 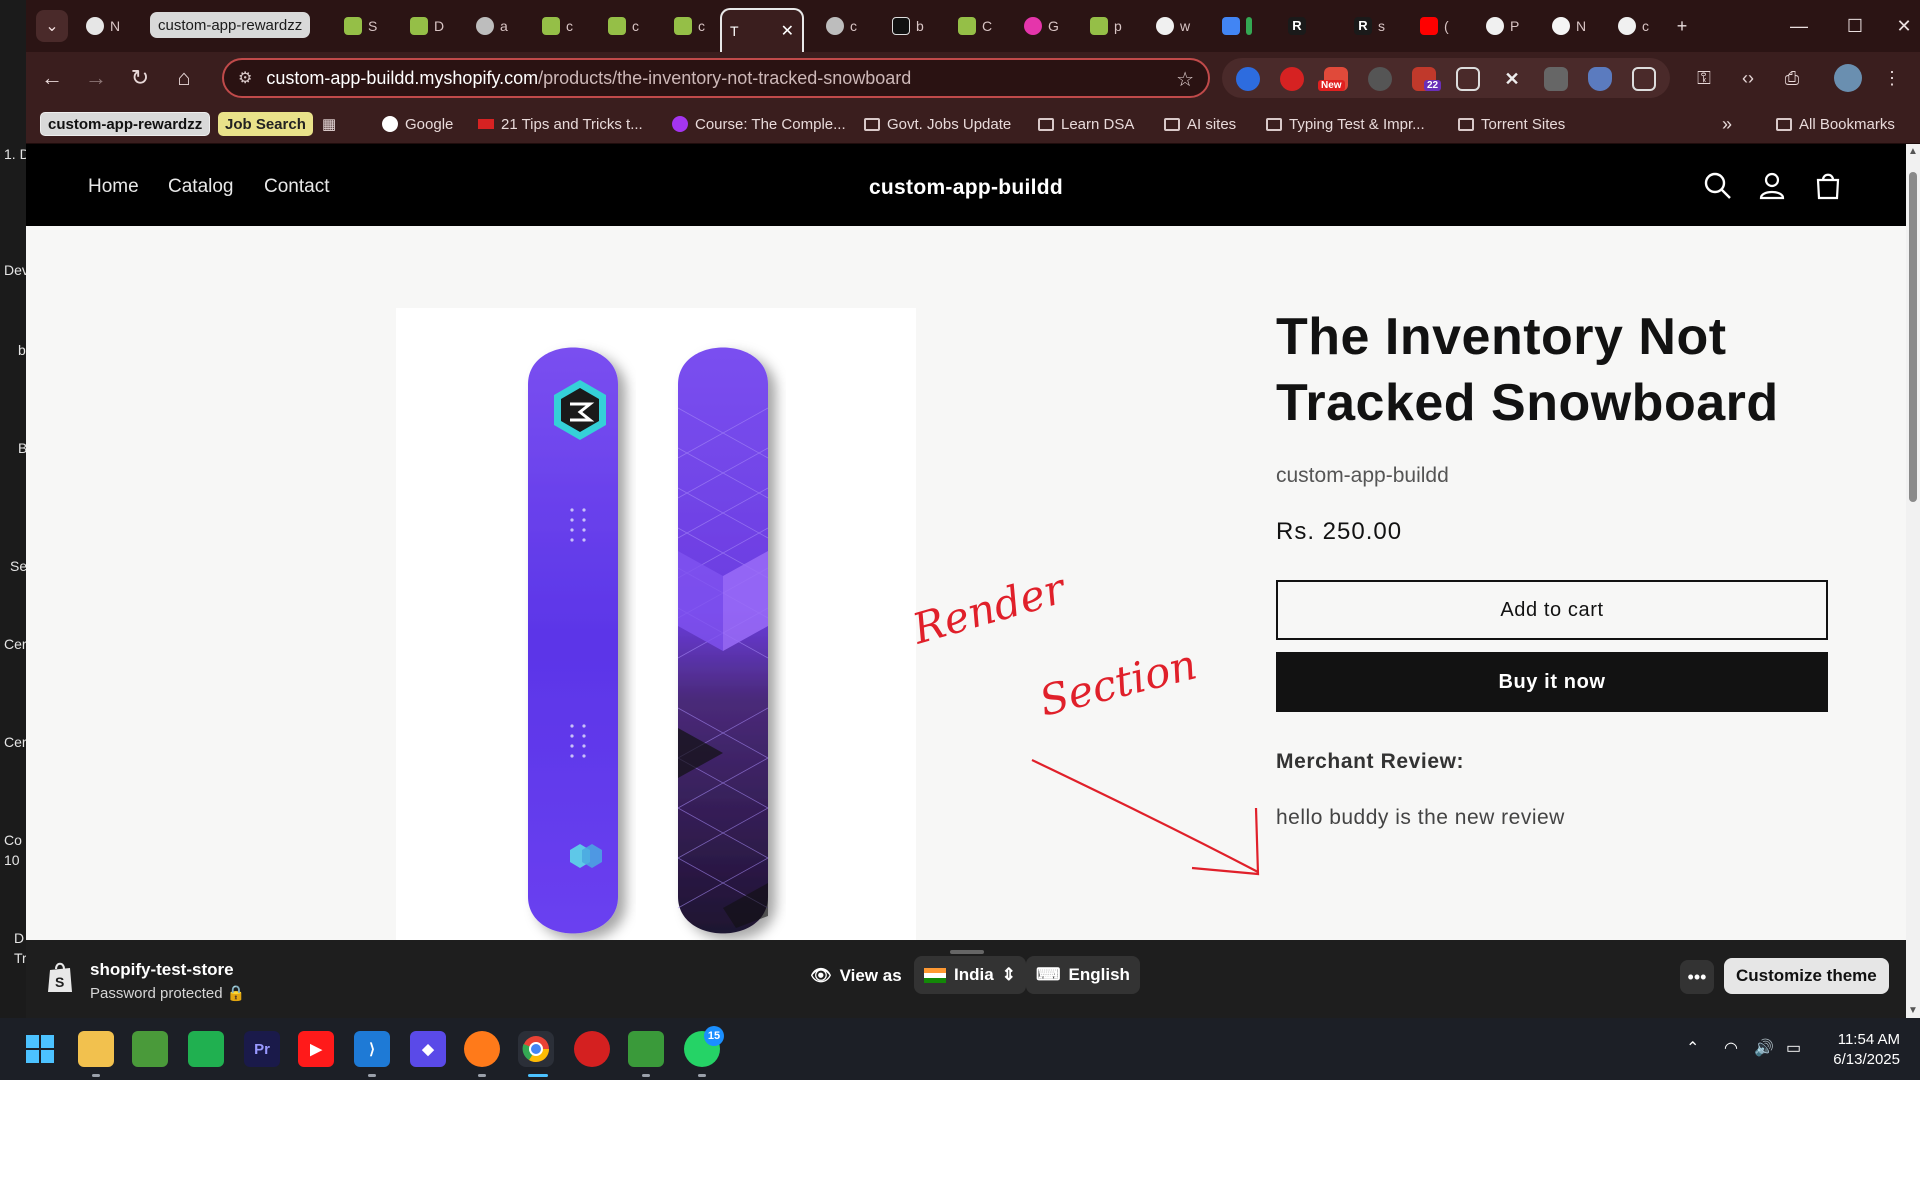 I want to click on scrollbar-thumb, so click(x=1913, y=337).